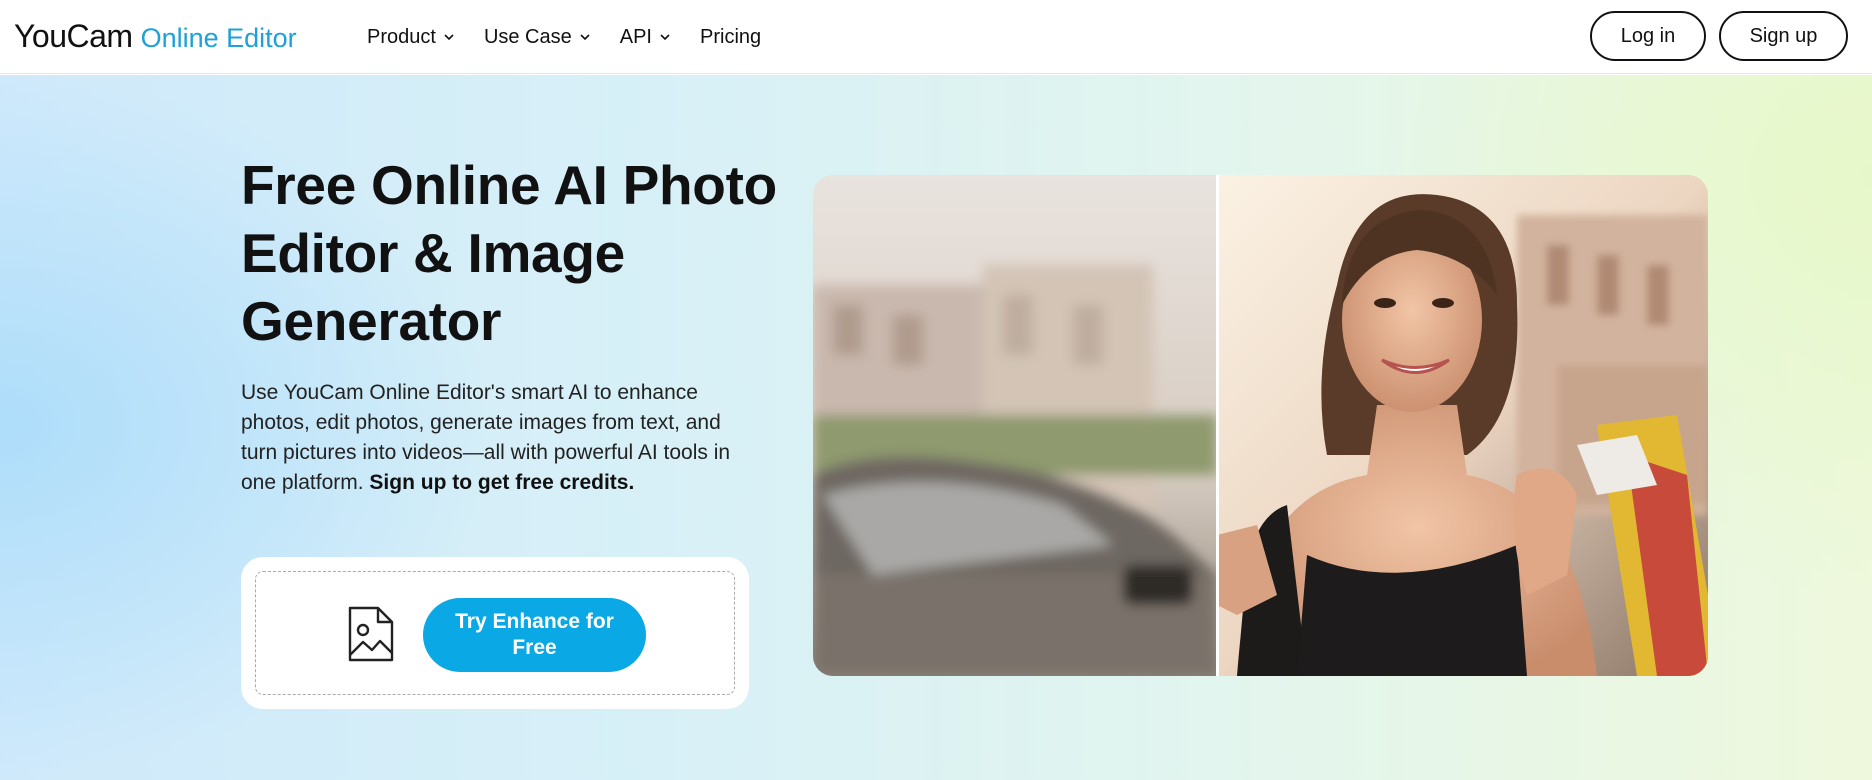 The image size is (1872, 780). What do you see at coordinates (1015, 425) in the screenshot?
I see `photo-before-image` at bounding box center [1015, 425].